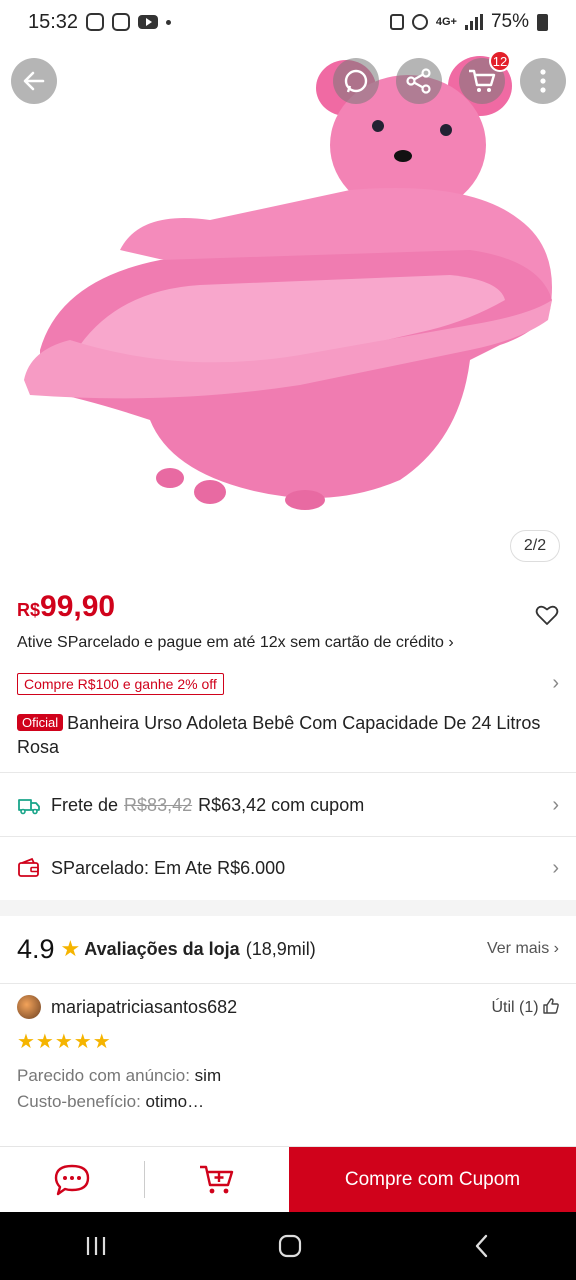  I want to click on rating-label: Avaliações da loja, so click(162, 948).